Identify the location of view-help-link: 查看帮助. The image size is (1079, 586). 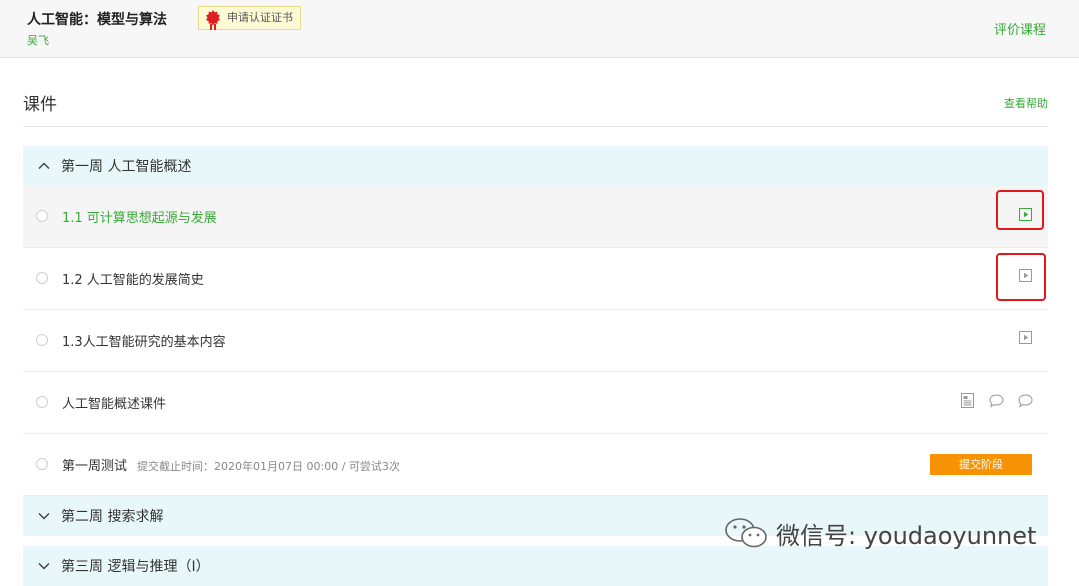
(1026, 103).